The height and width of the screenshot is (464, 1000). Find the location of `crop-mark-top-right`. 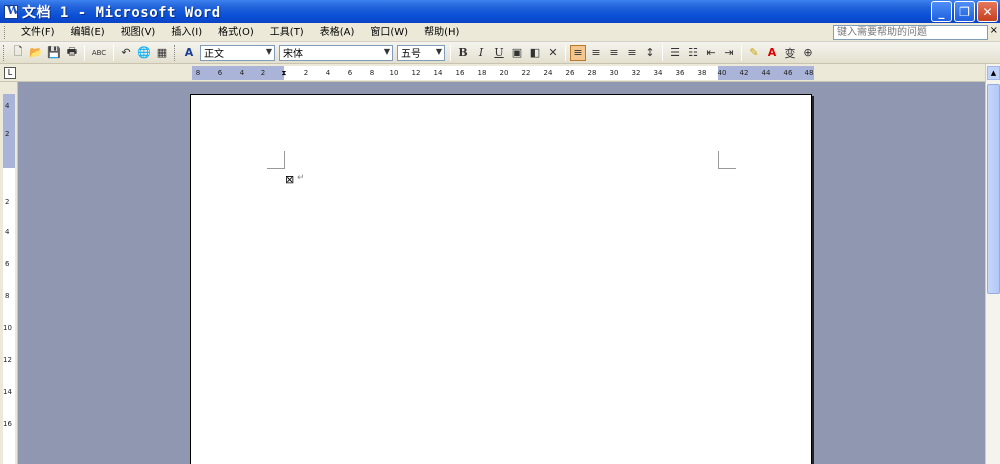

crop-mark-top-right is located at coordinates (727, 160).